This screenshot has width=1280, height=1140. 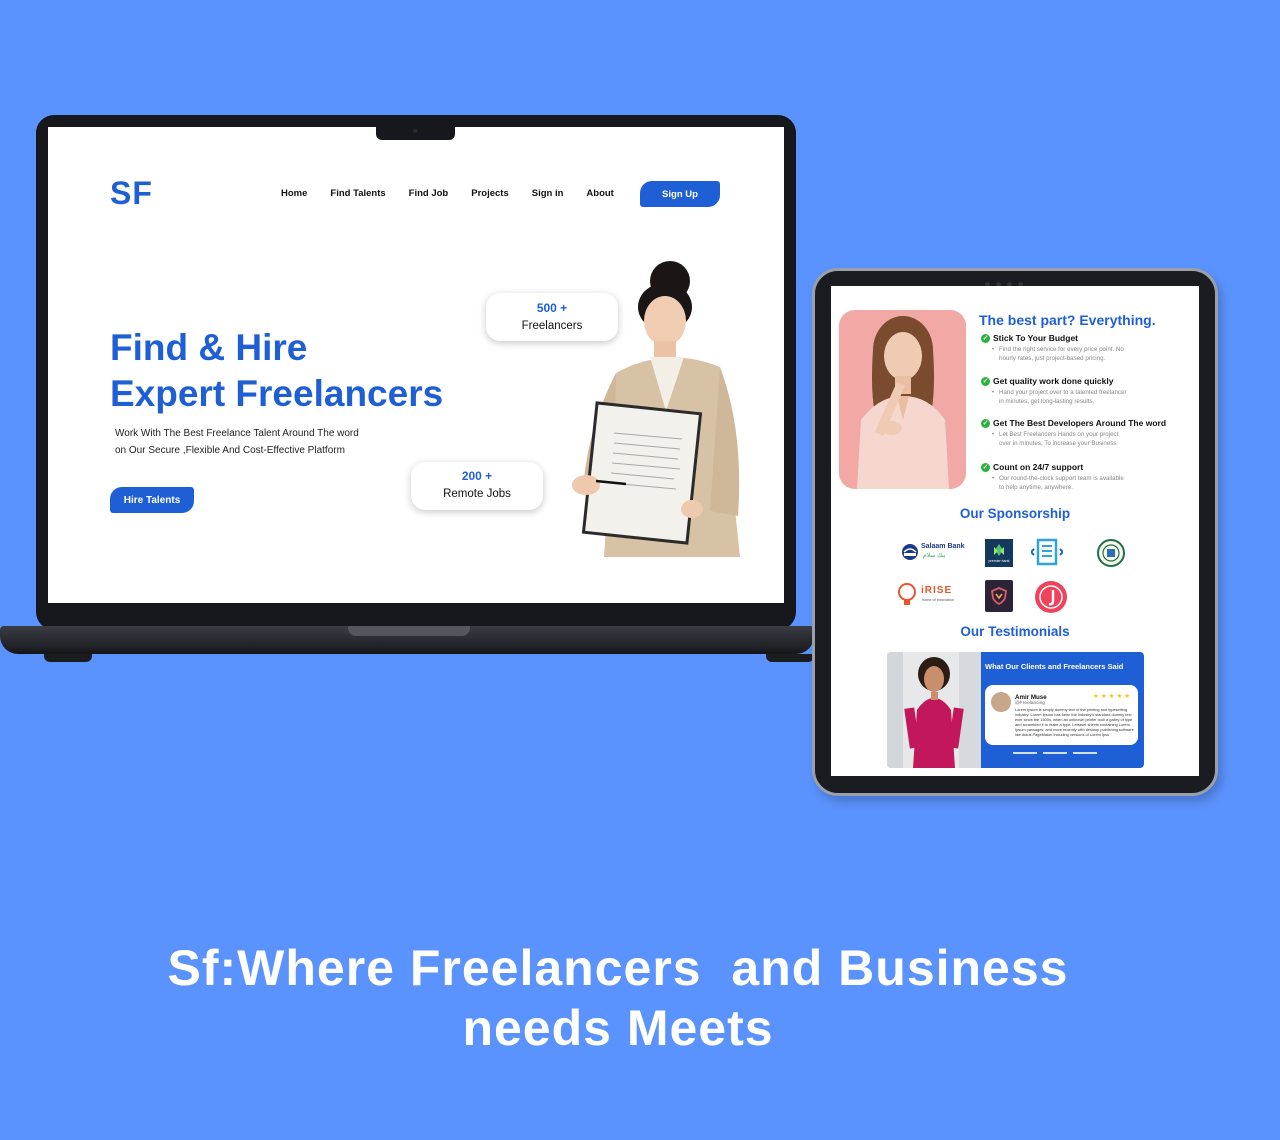 I want to click on signup-button: Sign Up, so click(x=680, y=194).